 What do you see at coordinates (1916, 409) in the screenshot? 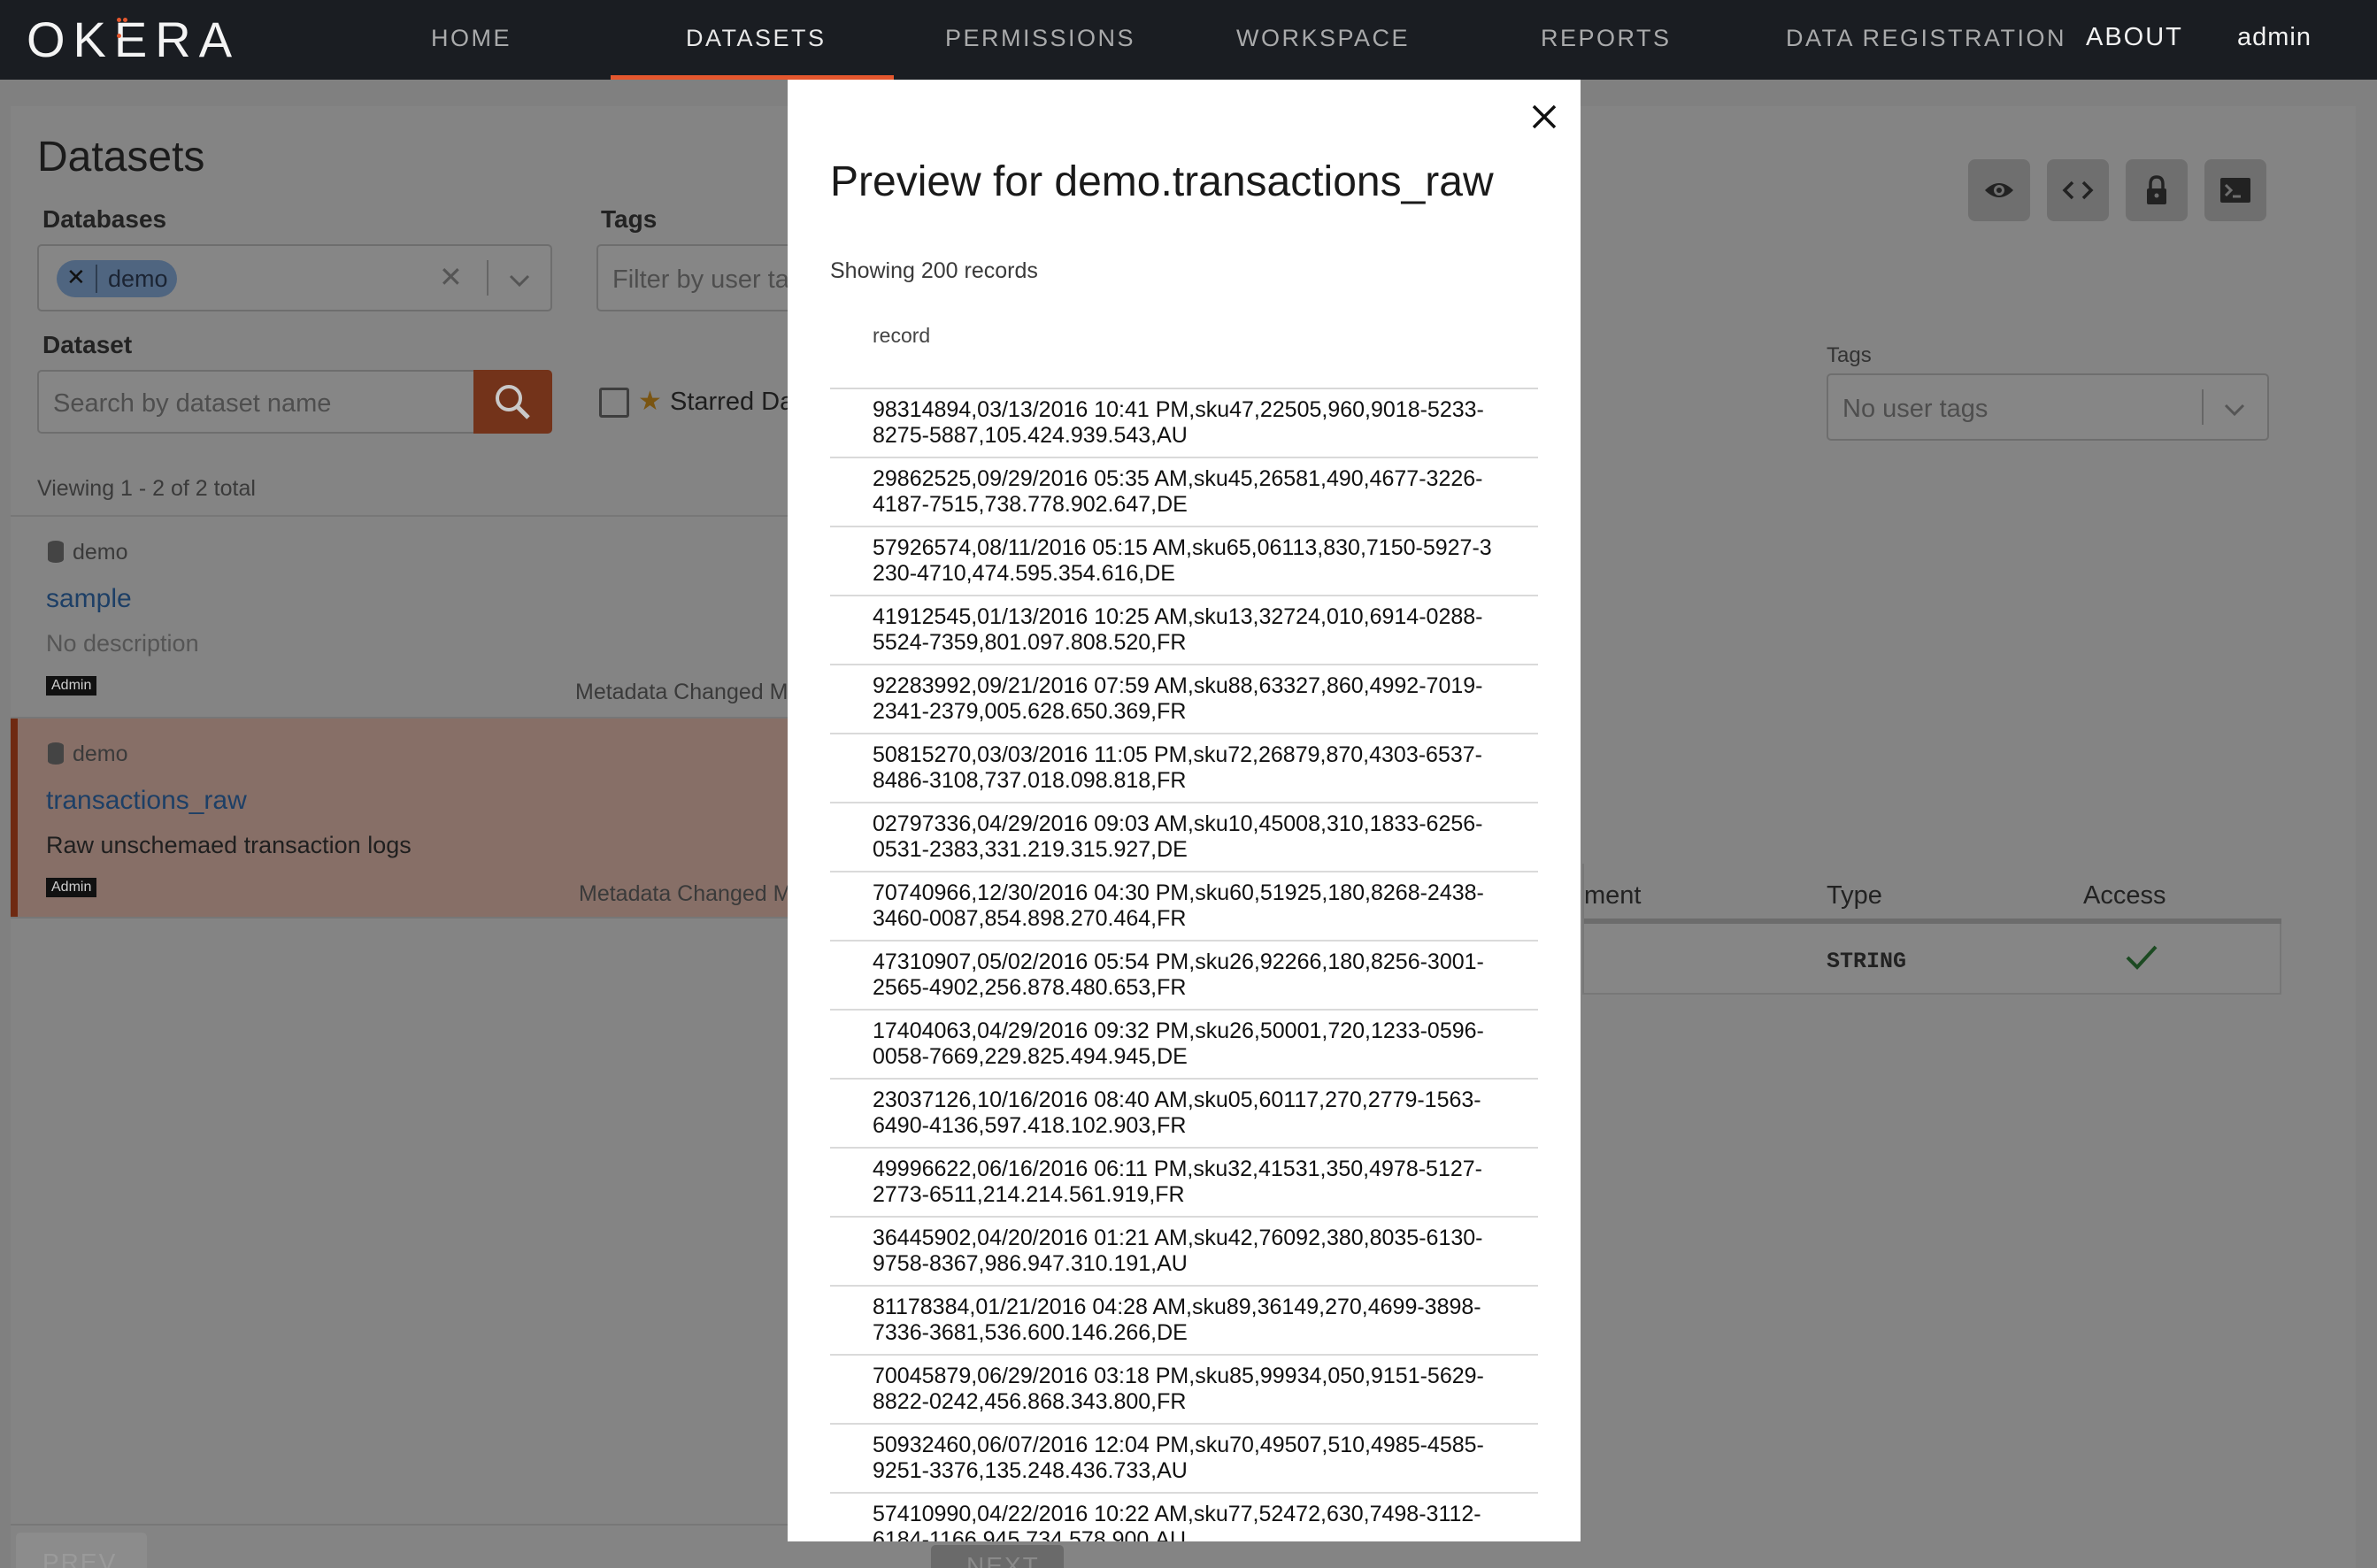
I see `right-tags-placeholder: No user tags` at bounding box center [1916, 409].